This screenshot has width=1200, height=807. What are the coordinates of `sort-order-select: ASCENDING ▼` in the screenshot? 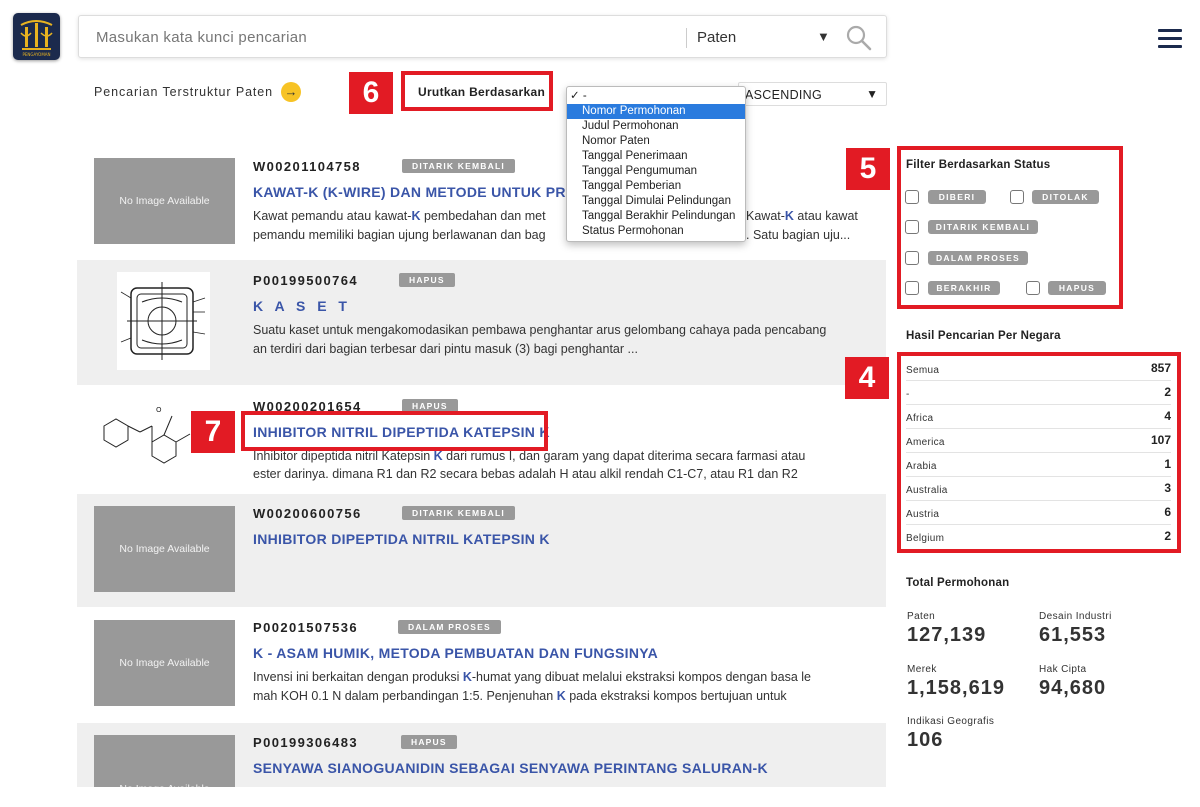 It's located at (812, 94).